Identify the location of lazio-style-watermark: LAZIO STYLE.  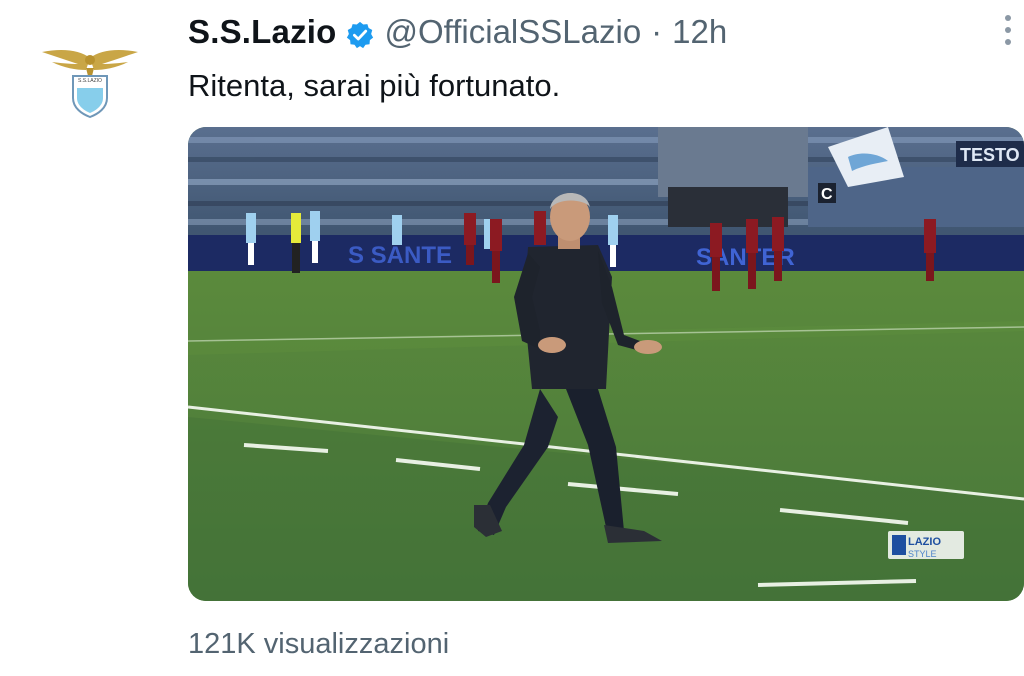
(926, 545).